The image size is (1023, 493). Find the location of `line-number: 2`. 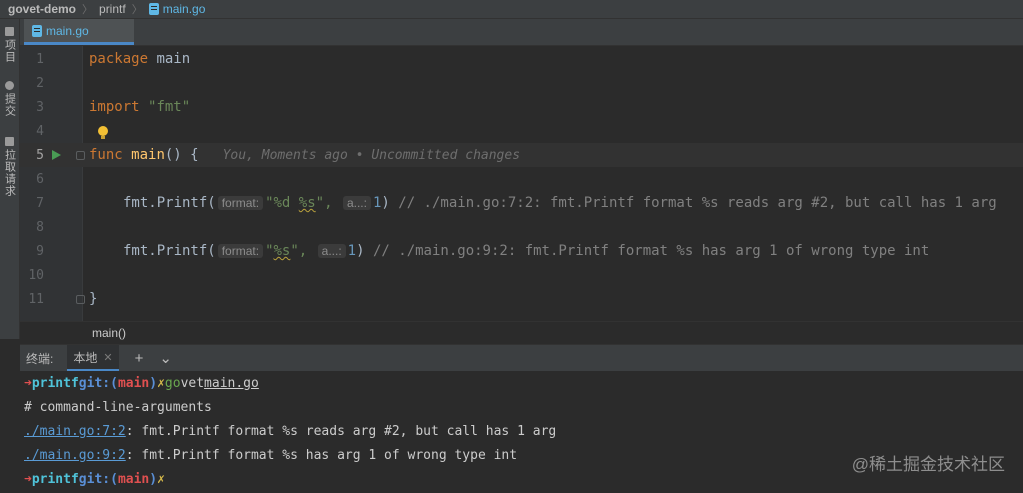

line-number: 2 is located at coordinates (40, 83).